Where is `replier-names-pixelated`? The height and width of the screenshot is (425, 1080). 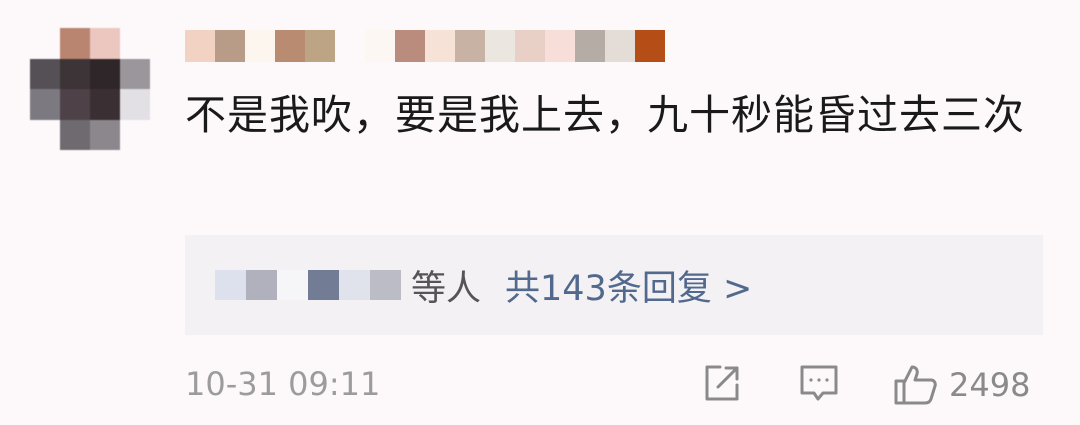
replier-names-pixelated is located at coordinates (308, 285).